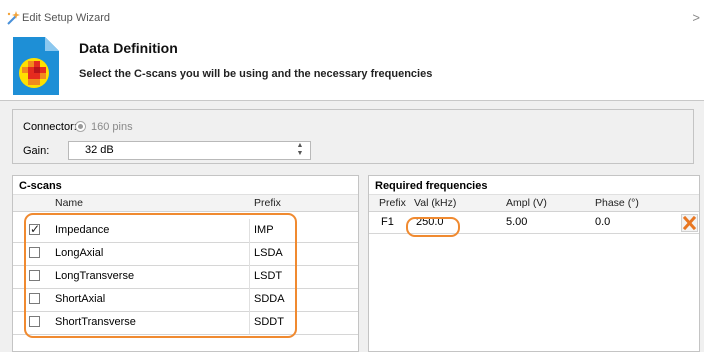 This screenshot has height=352, width=704. I want to click on delete-row-button, so click(689, 223).